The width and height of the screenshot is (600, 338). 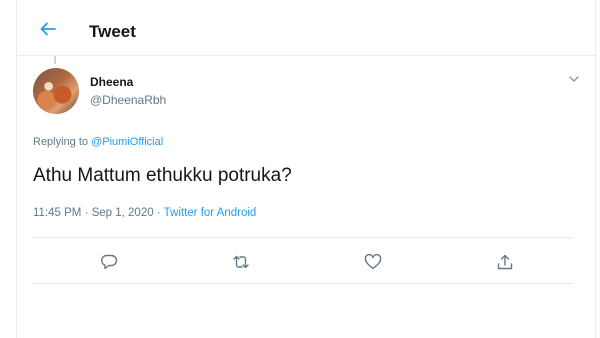 I want to click on share-icon, so click(x=505, y=262).